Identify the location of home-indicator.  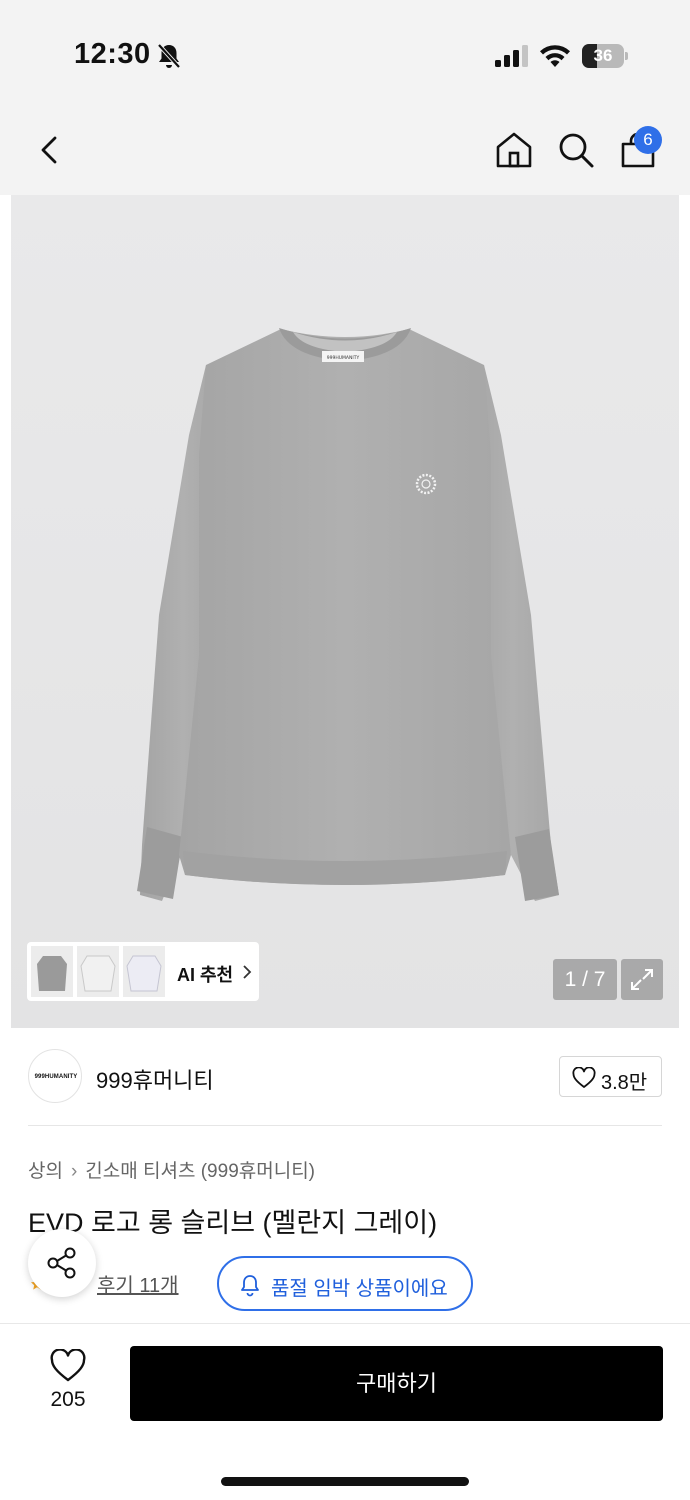
(345, 1481).